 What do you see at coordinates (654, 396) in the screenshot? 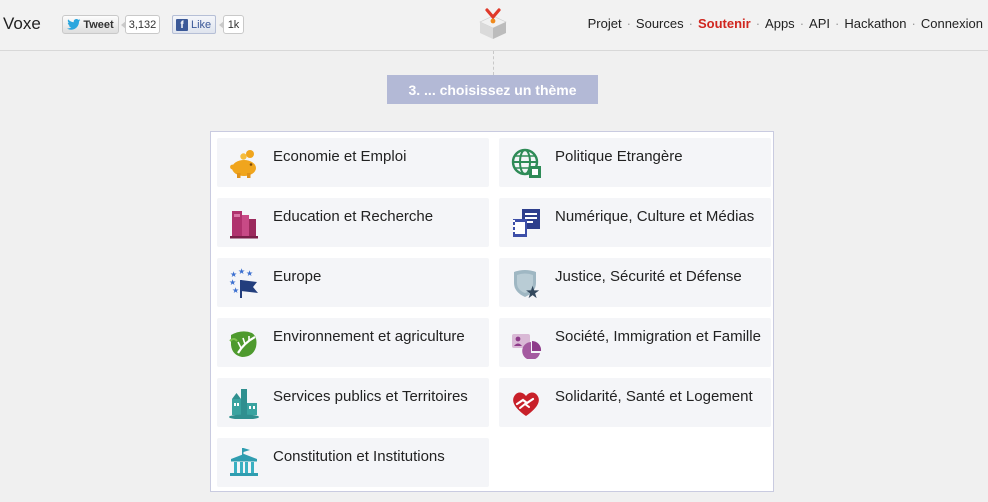
I see `theme-label: Solidarité, Santé et Logement` at bounding box center [654, 396].